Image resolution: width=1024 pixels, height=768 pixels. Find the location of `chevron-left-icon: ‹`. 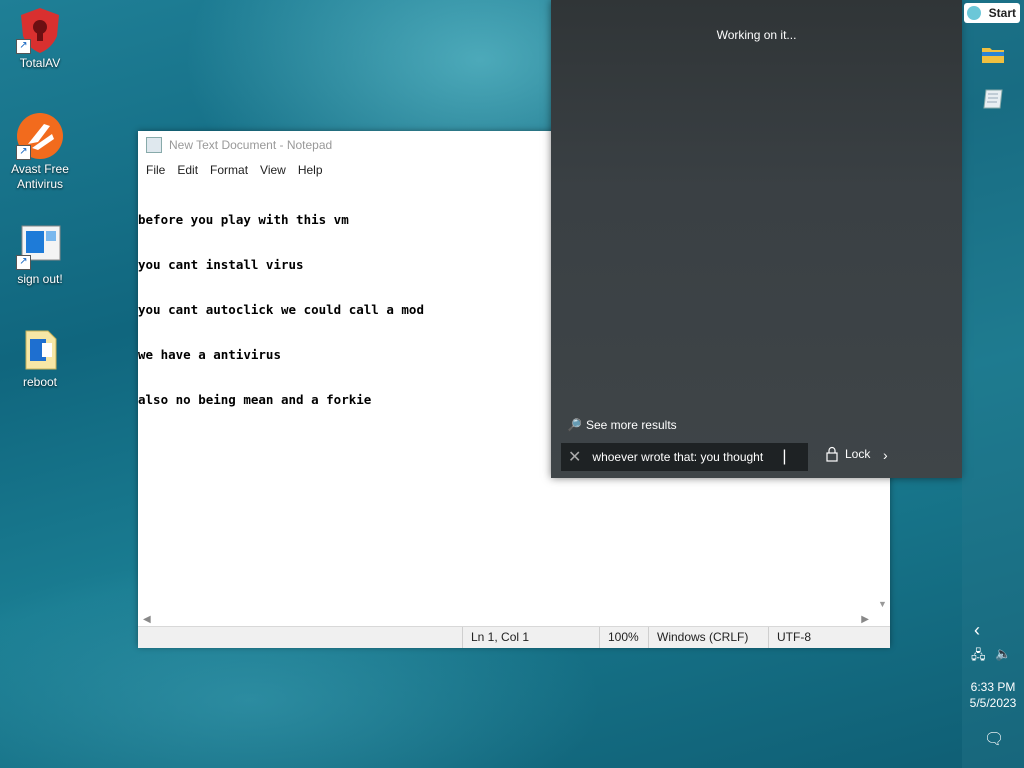

chevron-left-icon: ‹ is located at coordinates (977, 630).